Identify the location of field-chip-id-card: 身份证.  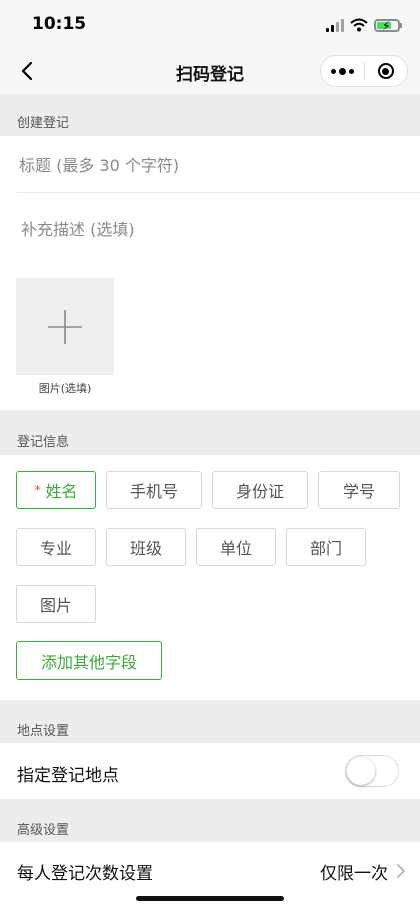
(260, 490).